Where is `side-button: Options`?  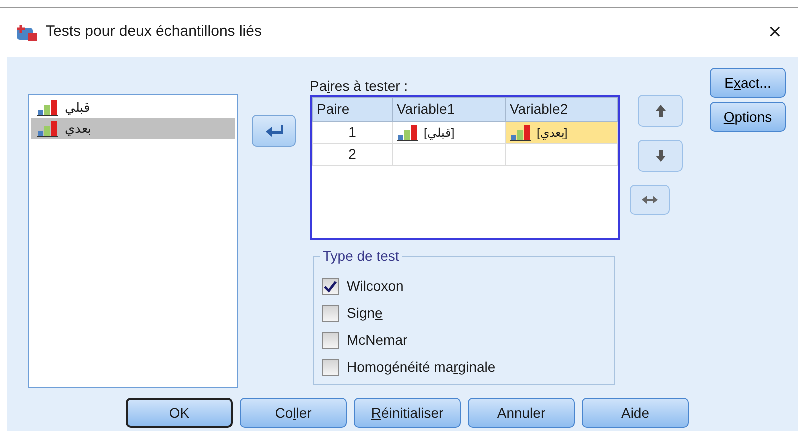
side-button: Options is located at coordinates (748, 117).